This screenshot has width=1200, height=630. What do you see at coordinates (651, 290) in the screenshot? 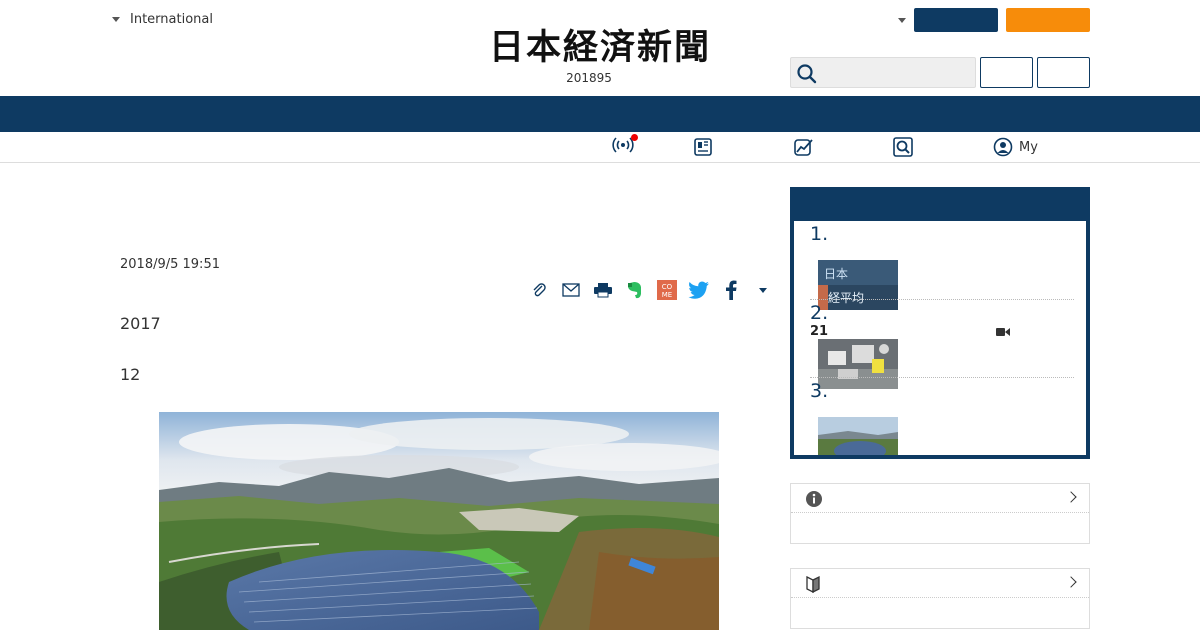
I see `share-bar: CO ME` at bounding box center [651, 290].